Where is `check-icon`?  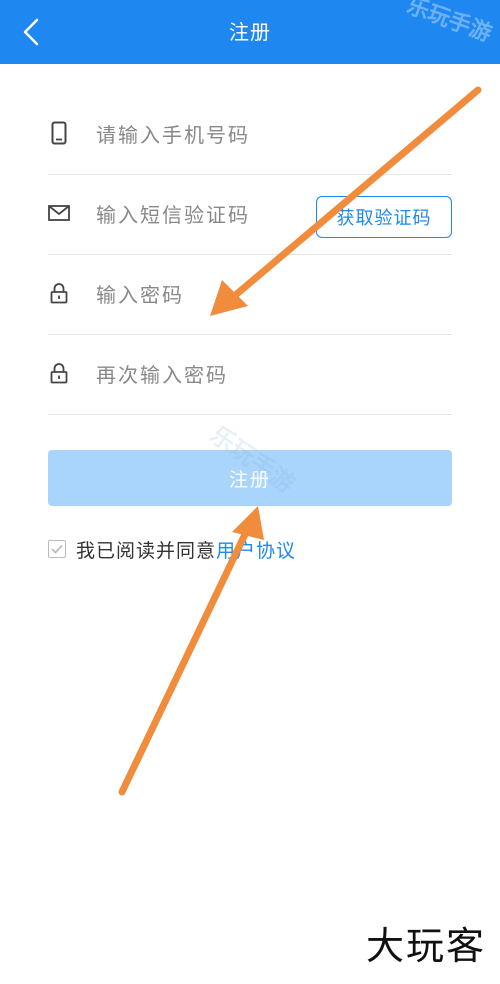
check-icon is located at coordinates (57, 549).